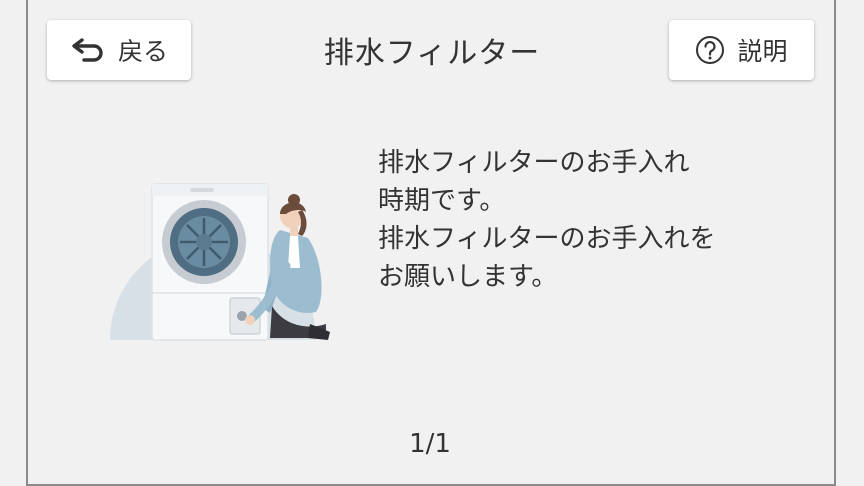 The image size is (864, 486). What do you see at coordinates (710, 50) in the screenshot?
I see `question-circle-icon` at bounding box center [710, 50].